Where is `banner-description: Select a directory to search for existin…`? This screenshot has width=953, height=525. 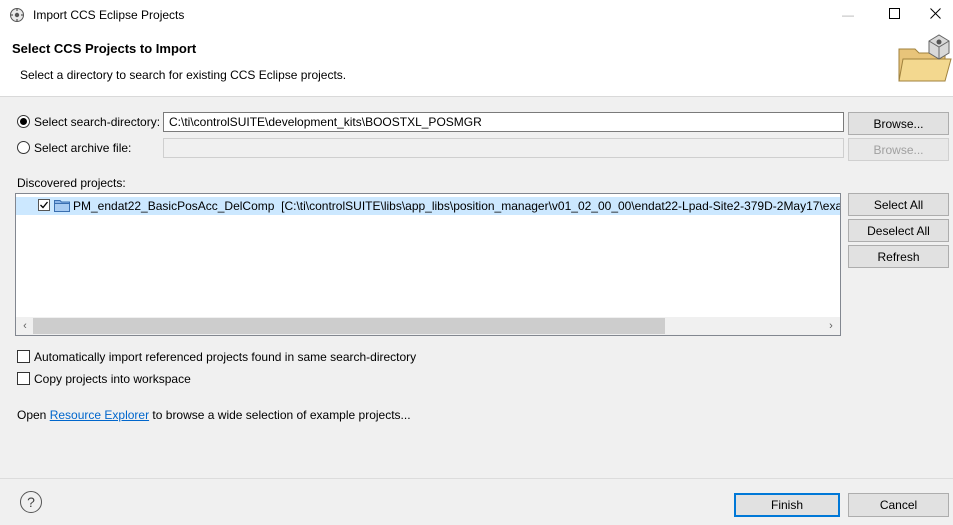
banner-description: Select a directory to search for existin… is located at coordinates (183, 75).